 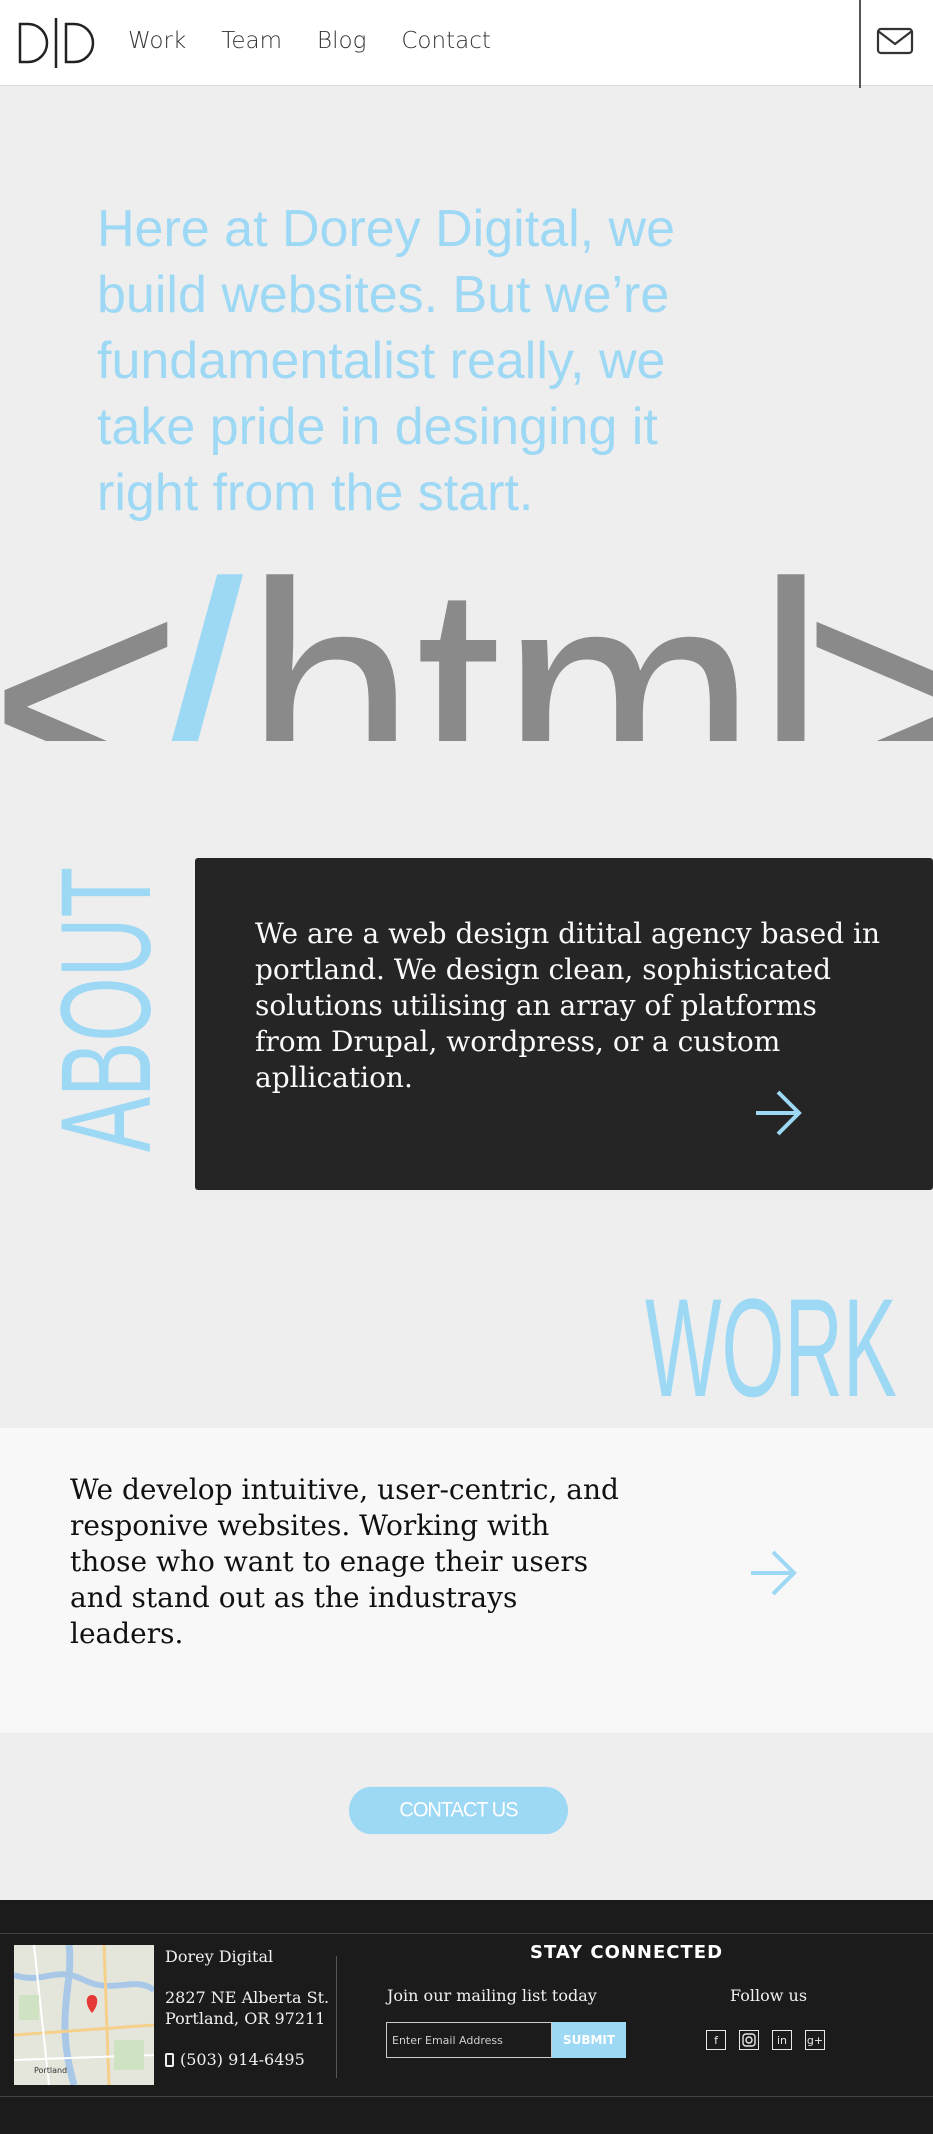 I want to click on work-heading: WORK, so click(x=771, y=1340).